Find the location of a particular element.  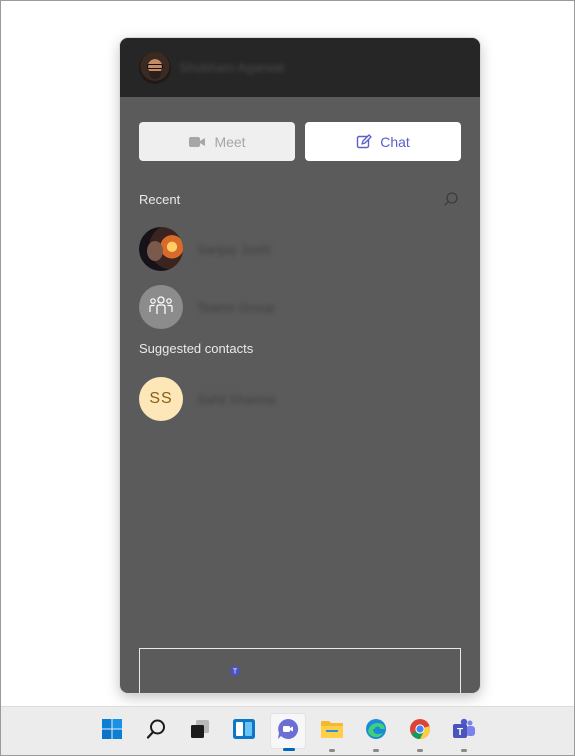

edge-icon is located at coordinates (376, 731).